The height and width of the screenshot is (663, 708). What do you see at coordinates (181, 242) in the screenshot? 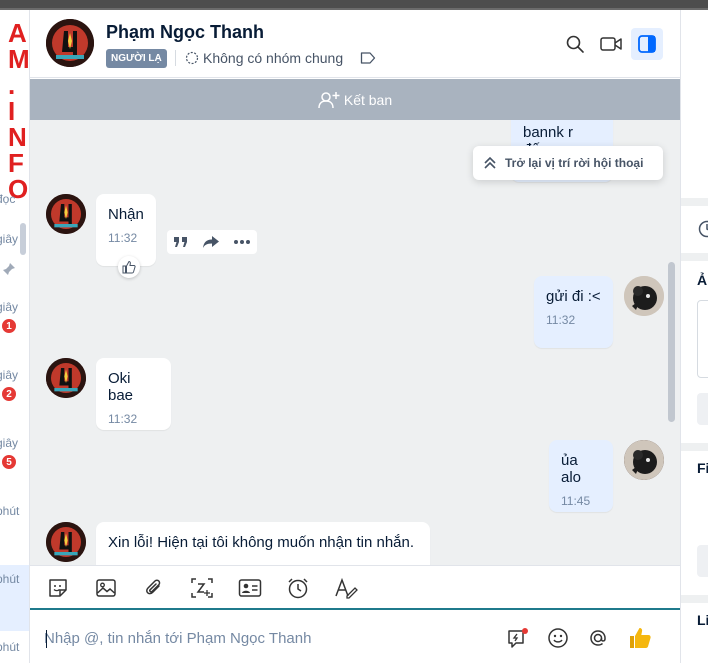
I see `quote-icon` at bounding box center [181, 242].